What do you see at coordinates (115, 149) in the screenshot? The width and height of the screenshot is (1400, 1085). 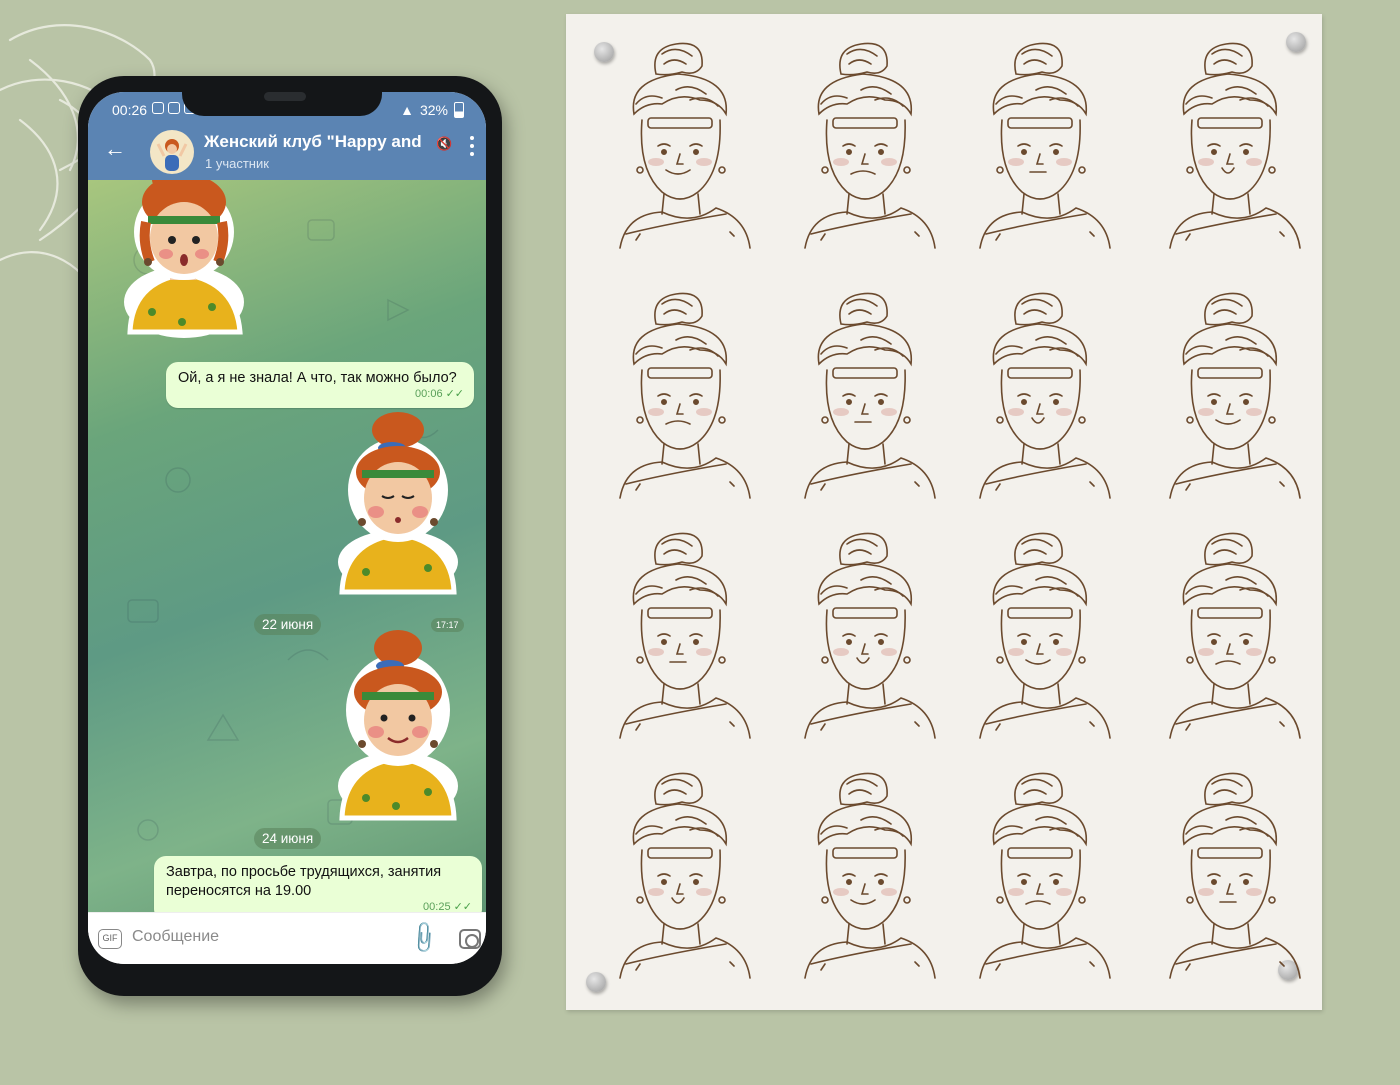 I see `arrow-left-icon: ←` at bounding box center [115, 149].